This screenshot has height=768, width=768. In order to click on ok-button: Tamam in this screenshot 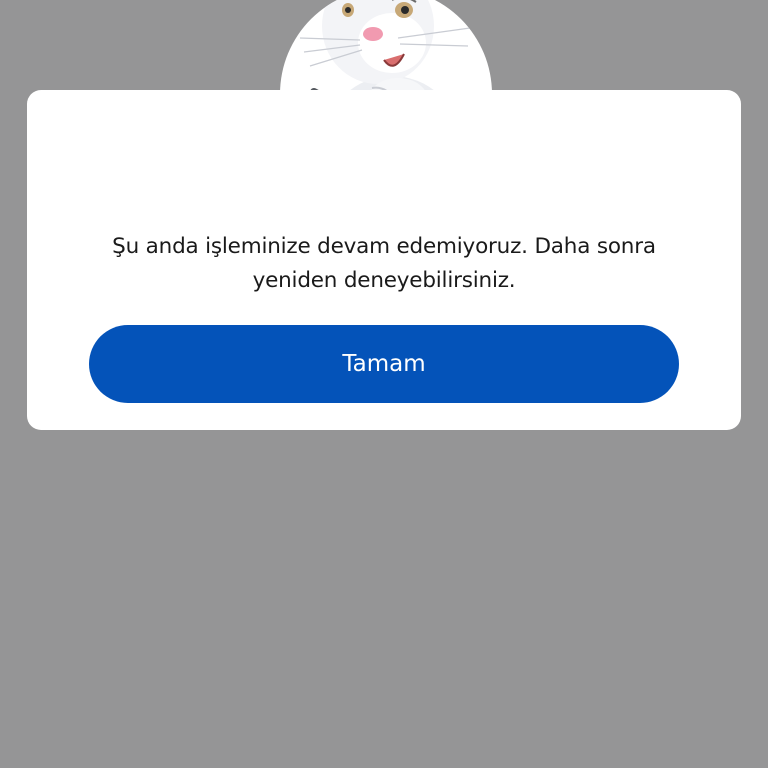, I will do `click(384, 364)`.